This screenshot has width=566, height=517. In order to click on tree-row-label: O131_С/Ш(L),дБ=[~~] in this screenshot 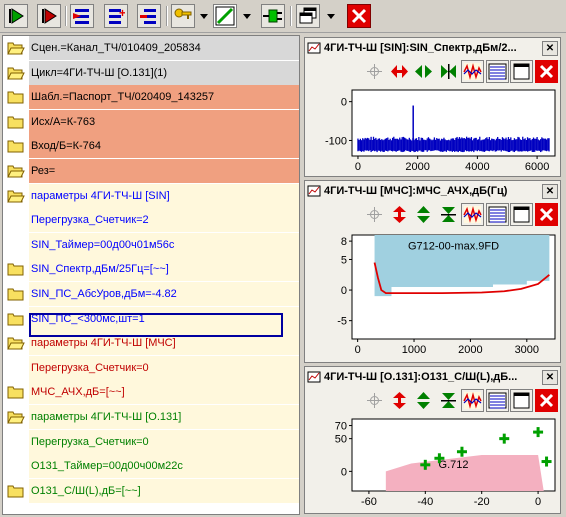, I will do `click(164, 490)`.